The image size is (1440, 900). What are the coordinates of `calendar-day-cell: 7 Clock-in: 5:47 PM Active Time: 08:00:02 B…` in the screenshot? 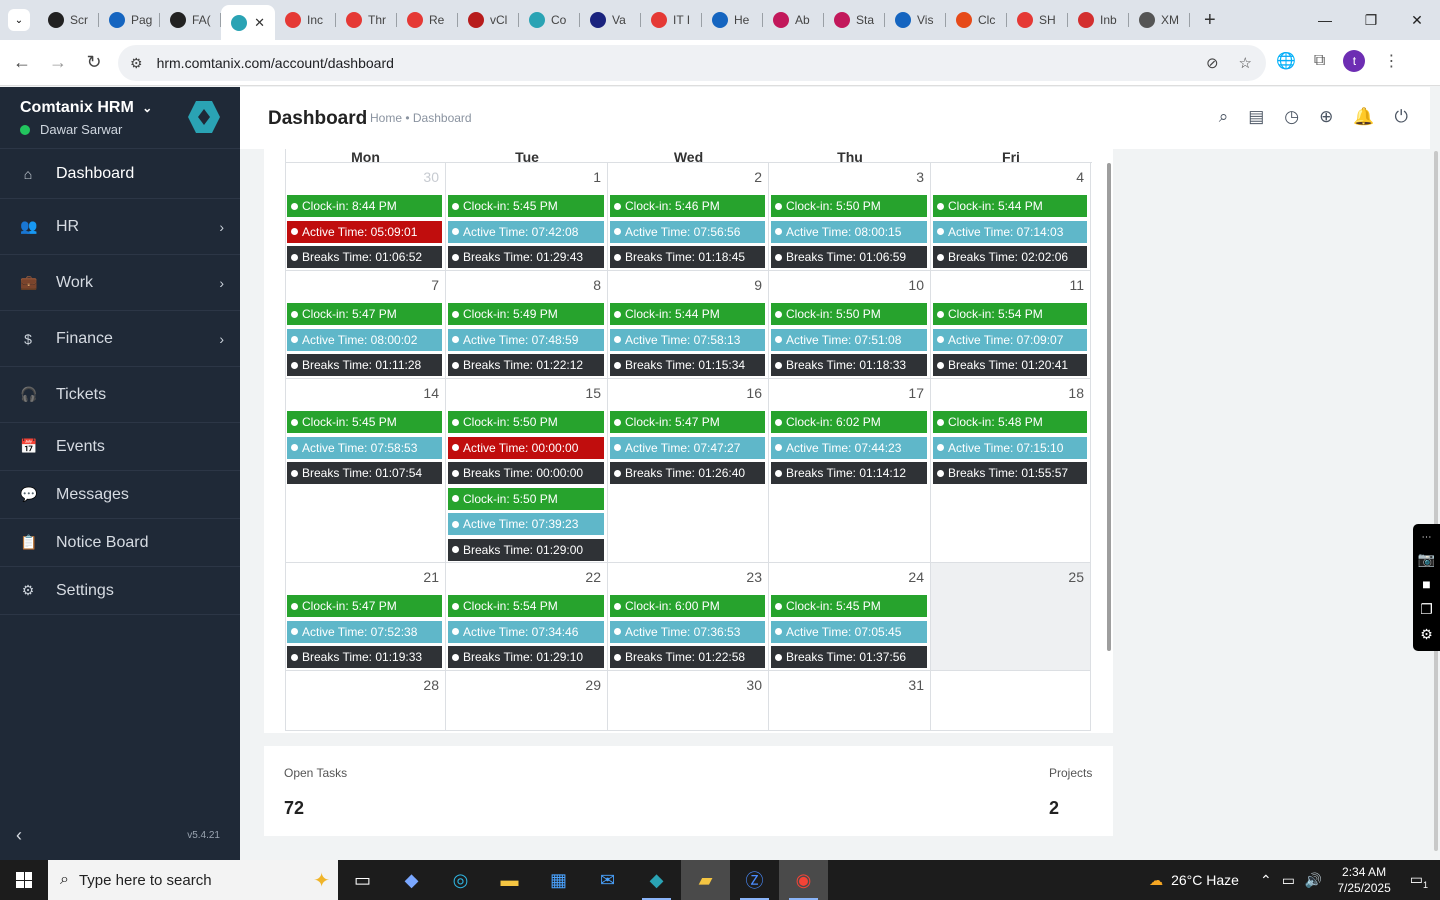 It's located at (365, 325).